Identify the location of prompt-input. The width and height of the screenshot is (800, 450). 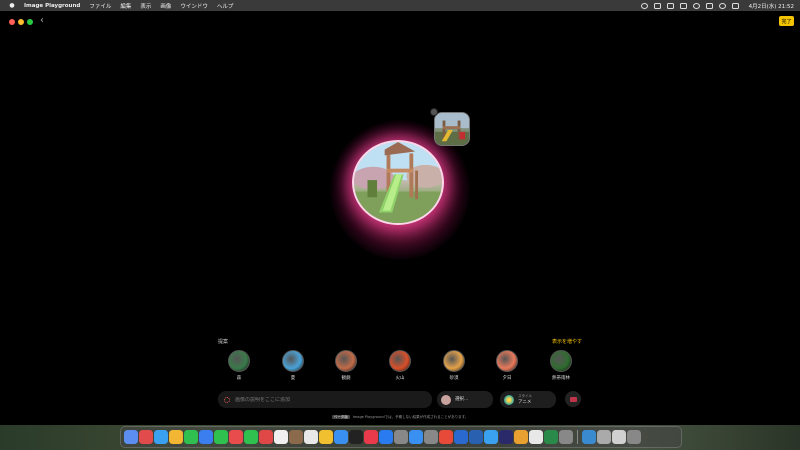
(325, 399).